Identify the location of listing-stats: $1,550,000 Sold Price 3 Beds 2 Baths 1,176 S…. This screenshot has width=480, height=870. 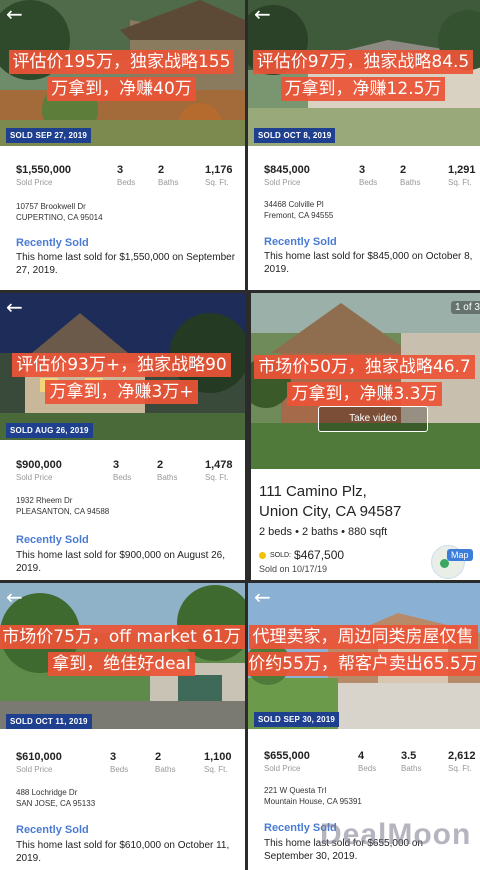
(122, 183).